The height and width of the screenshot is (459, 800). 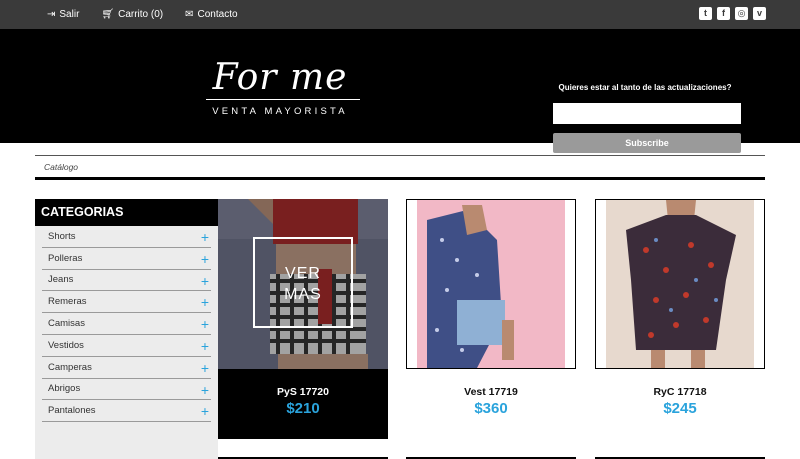 What do you see at coordinates (72, 411) in the screenshot?
I see `sidebar-item-label: Pantalones` at bounding box center [72, 411].